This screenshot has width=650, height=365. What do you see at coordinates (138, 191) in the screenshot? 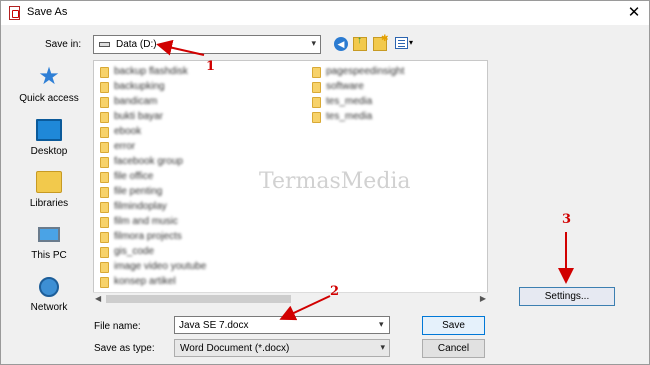
I see `file-name: file penting` at bounding box center [138, 191].